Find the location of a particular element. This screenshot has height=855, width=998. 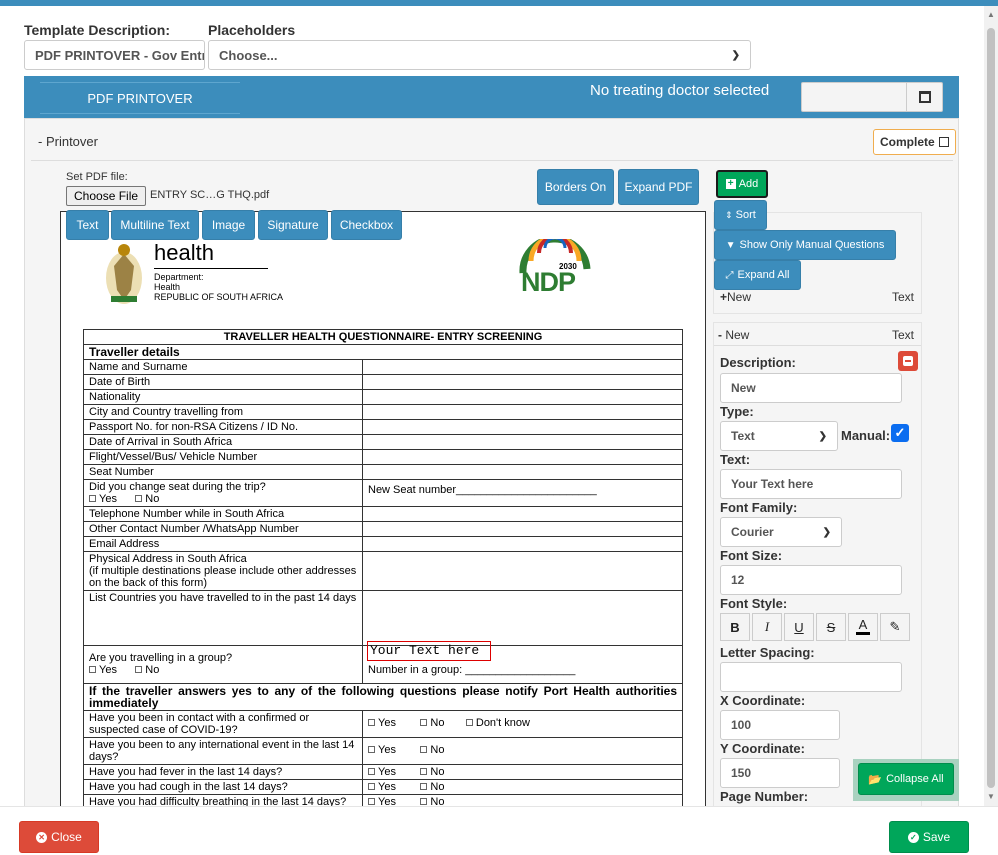

table-row: Are you travelling in a group? Yes No is located at coordinates (223, 664).